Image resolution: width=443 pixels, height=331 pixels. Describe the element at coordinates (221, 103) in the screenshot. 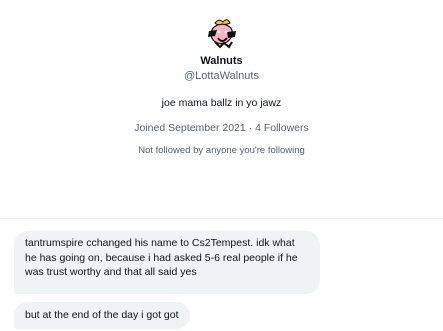

I see `profile-bio: joe mama ballz in yo jawz` at that location.